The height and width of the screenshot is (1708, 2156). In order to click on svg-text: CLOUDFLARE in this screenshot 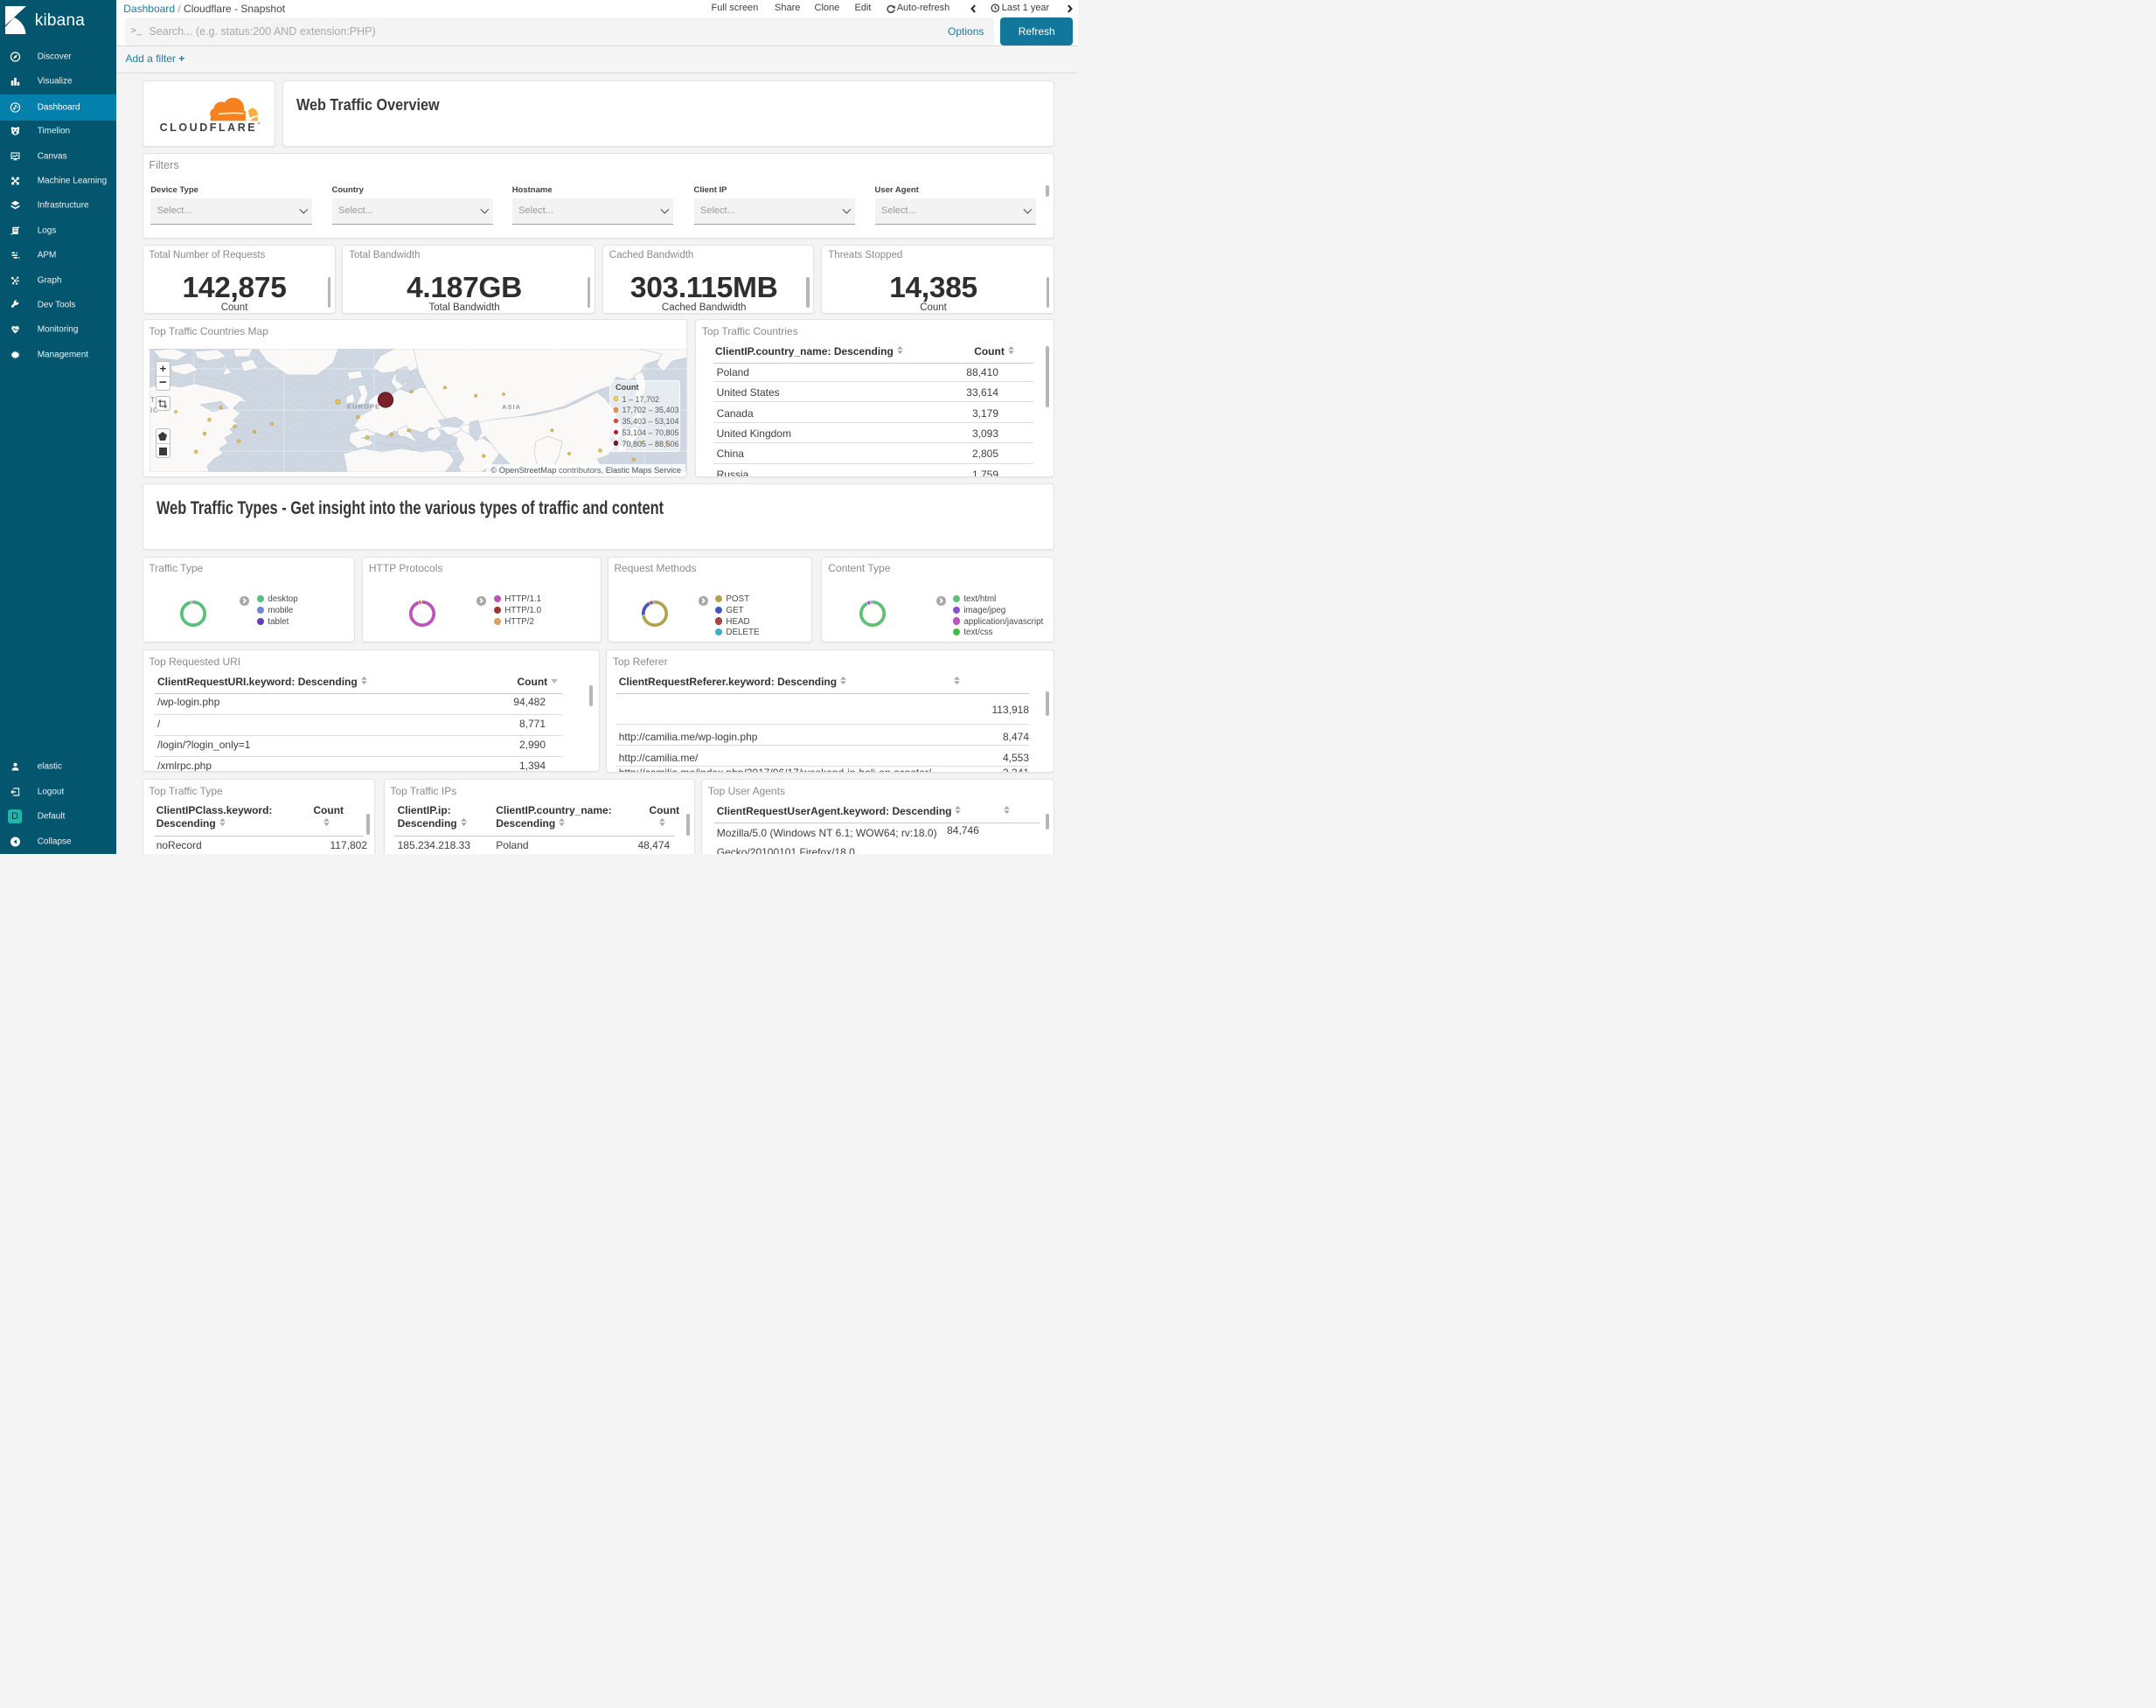, I will do `click(208, 128)`.